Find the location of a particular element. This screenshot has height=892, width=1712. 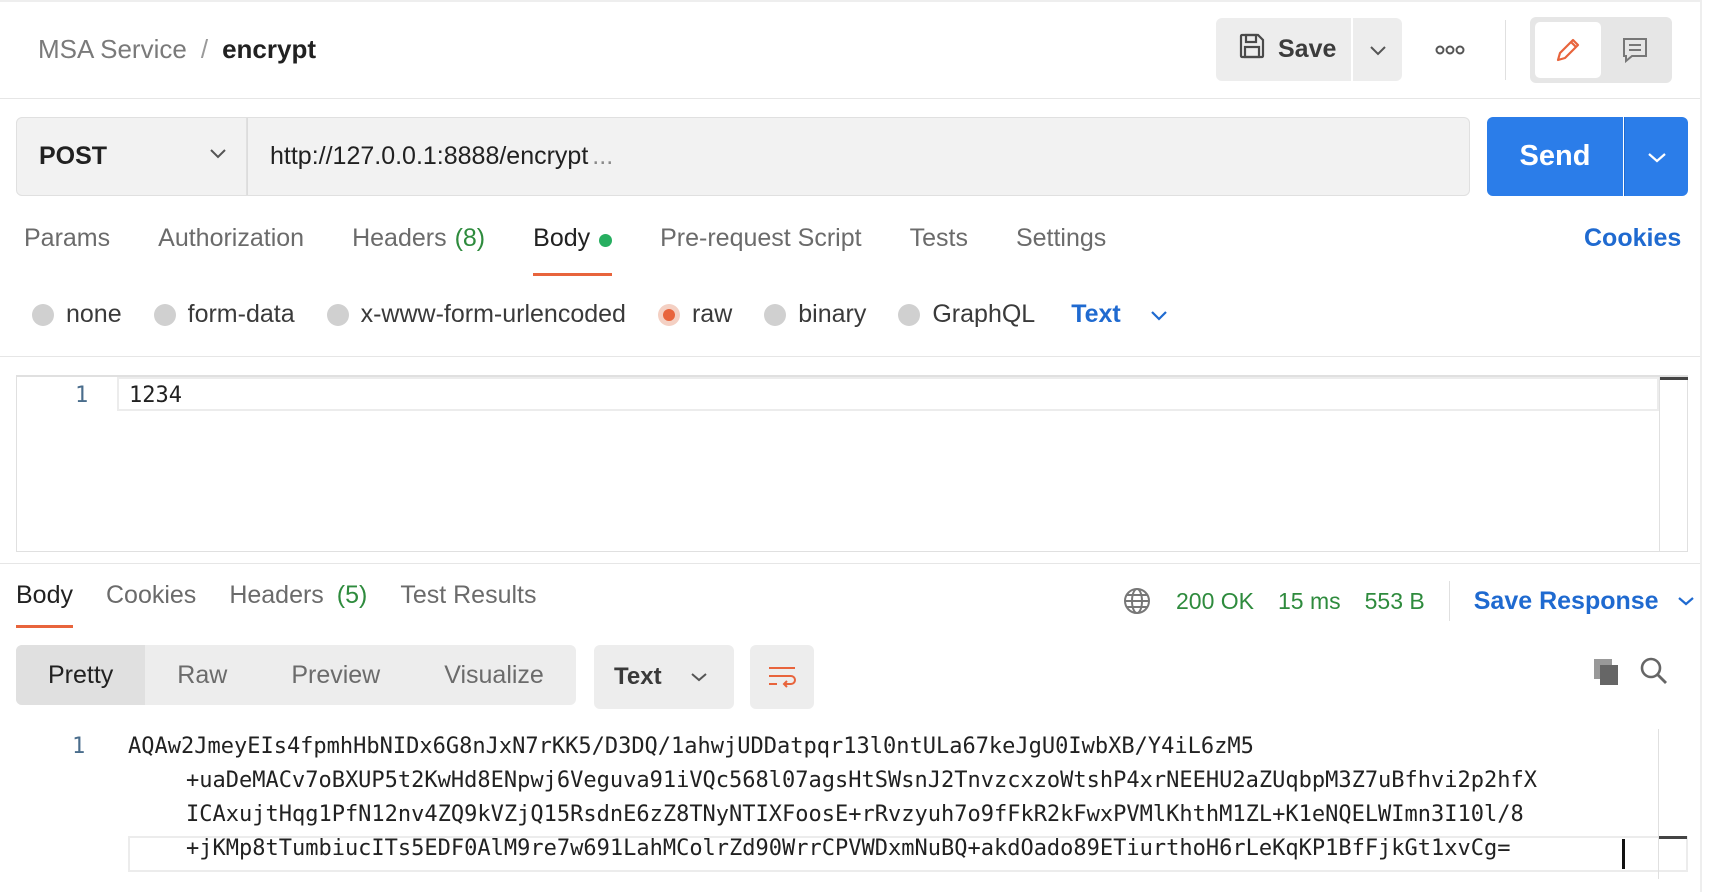

view-tab-raw: Raw is located at coordinates (202, 675).